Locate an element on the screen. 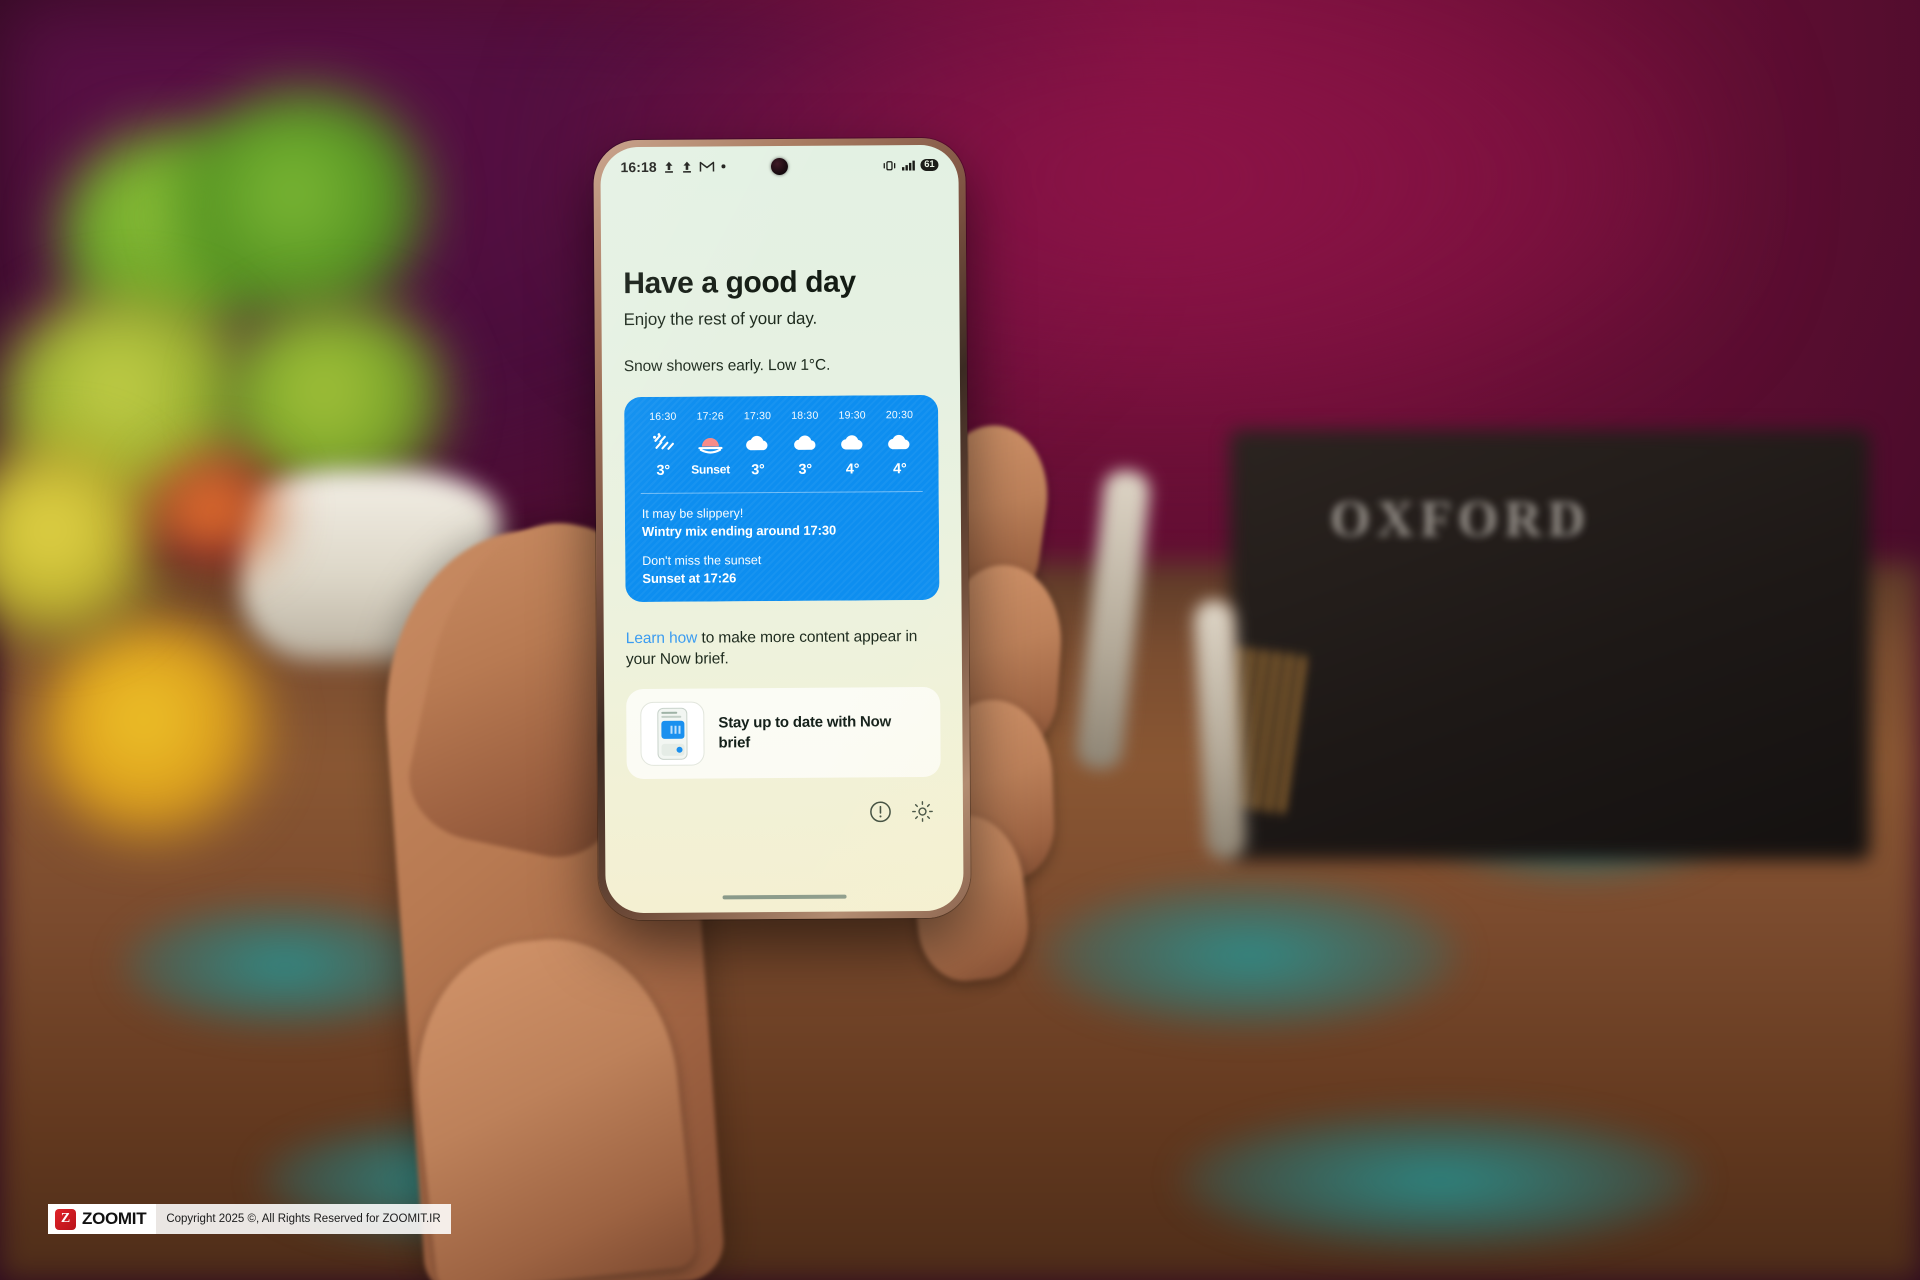 Image resolution: width=1920 pixels, height=1280 pixels. signal-bars-icon is located at coordinates (908, 165).